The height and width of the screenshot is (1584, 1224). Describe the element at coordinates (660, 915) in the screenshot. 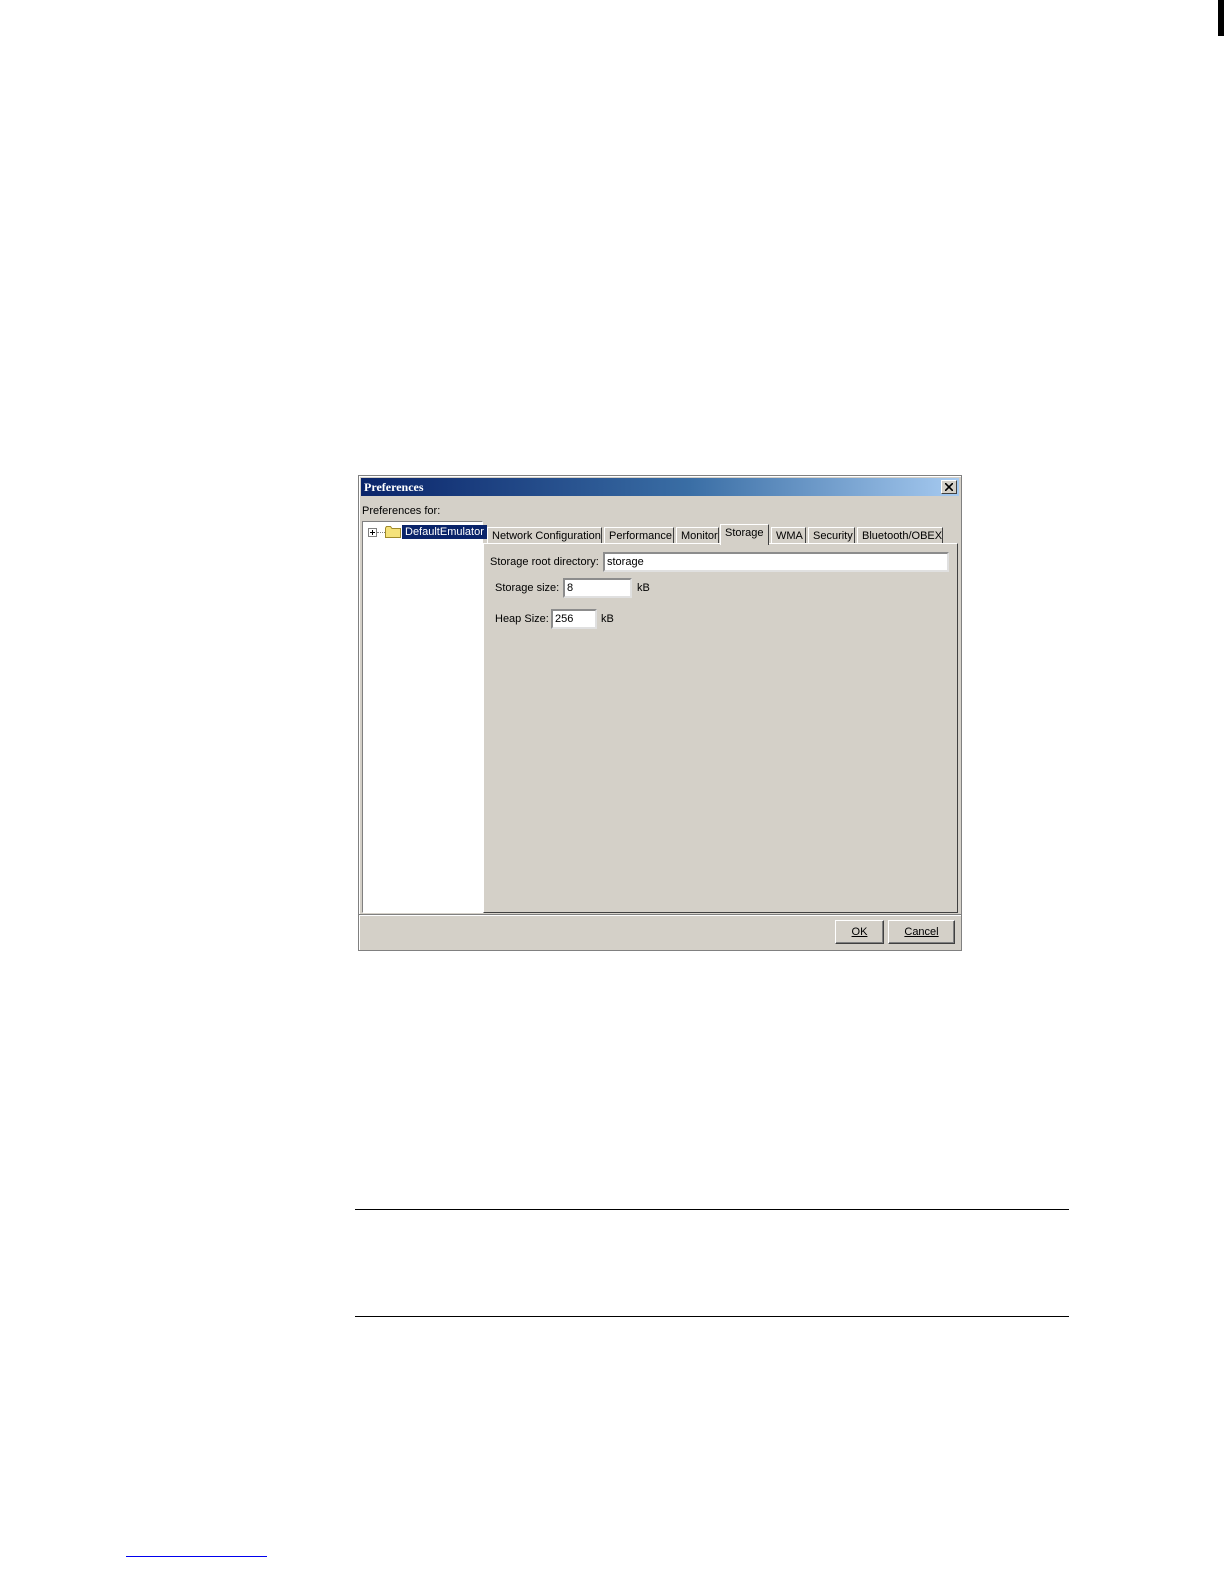

I see `footer-separator` at that location.